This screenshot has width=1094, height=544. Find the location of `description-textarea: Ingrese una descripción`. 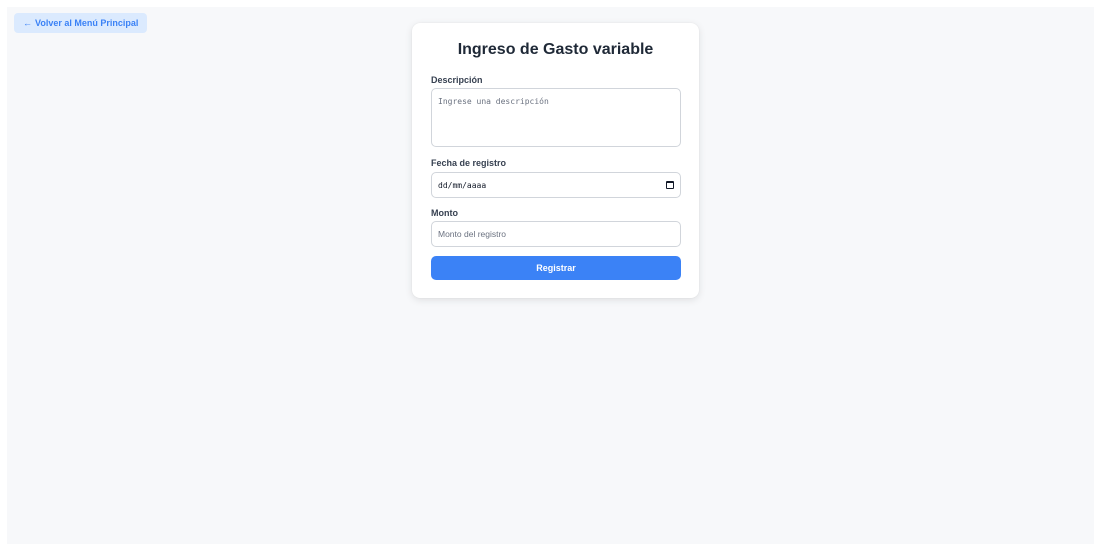

description-textarea: Ingrese una descripción is located at coordinates (556, 117).